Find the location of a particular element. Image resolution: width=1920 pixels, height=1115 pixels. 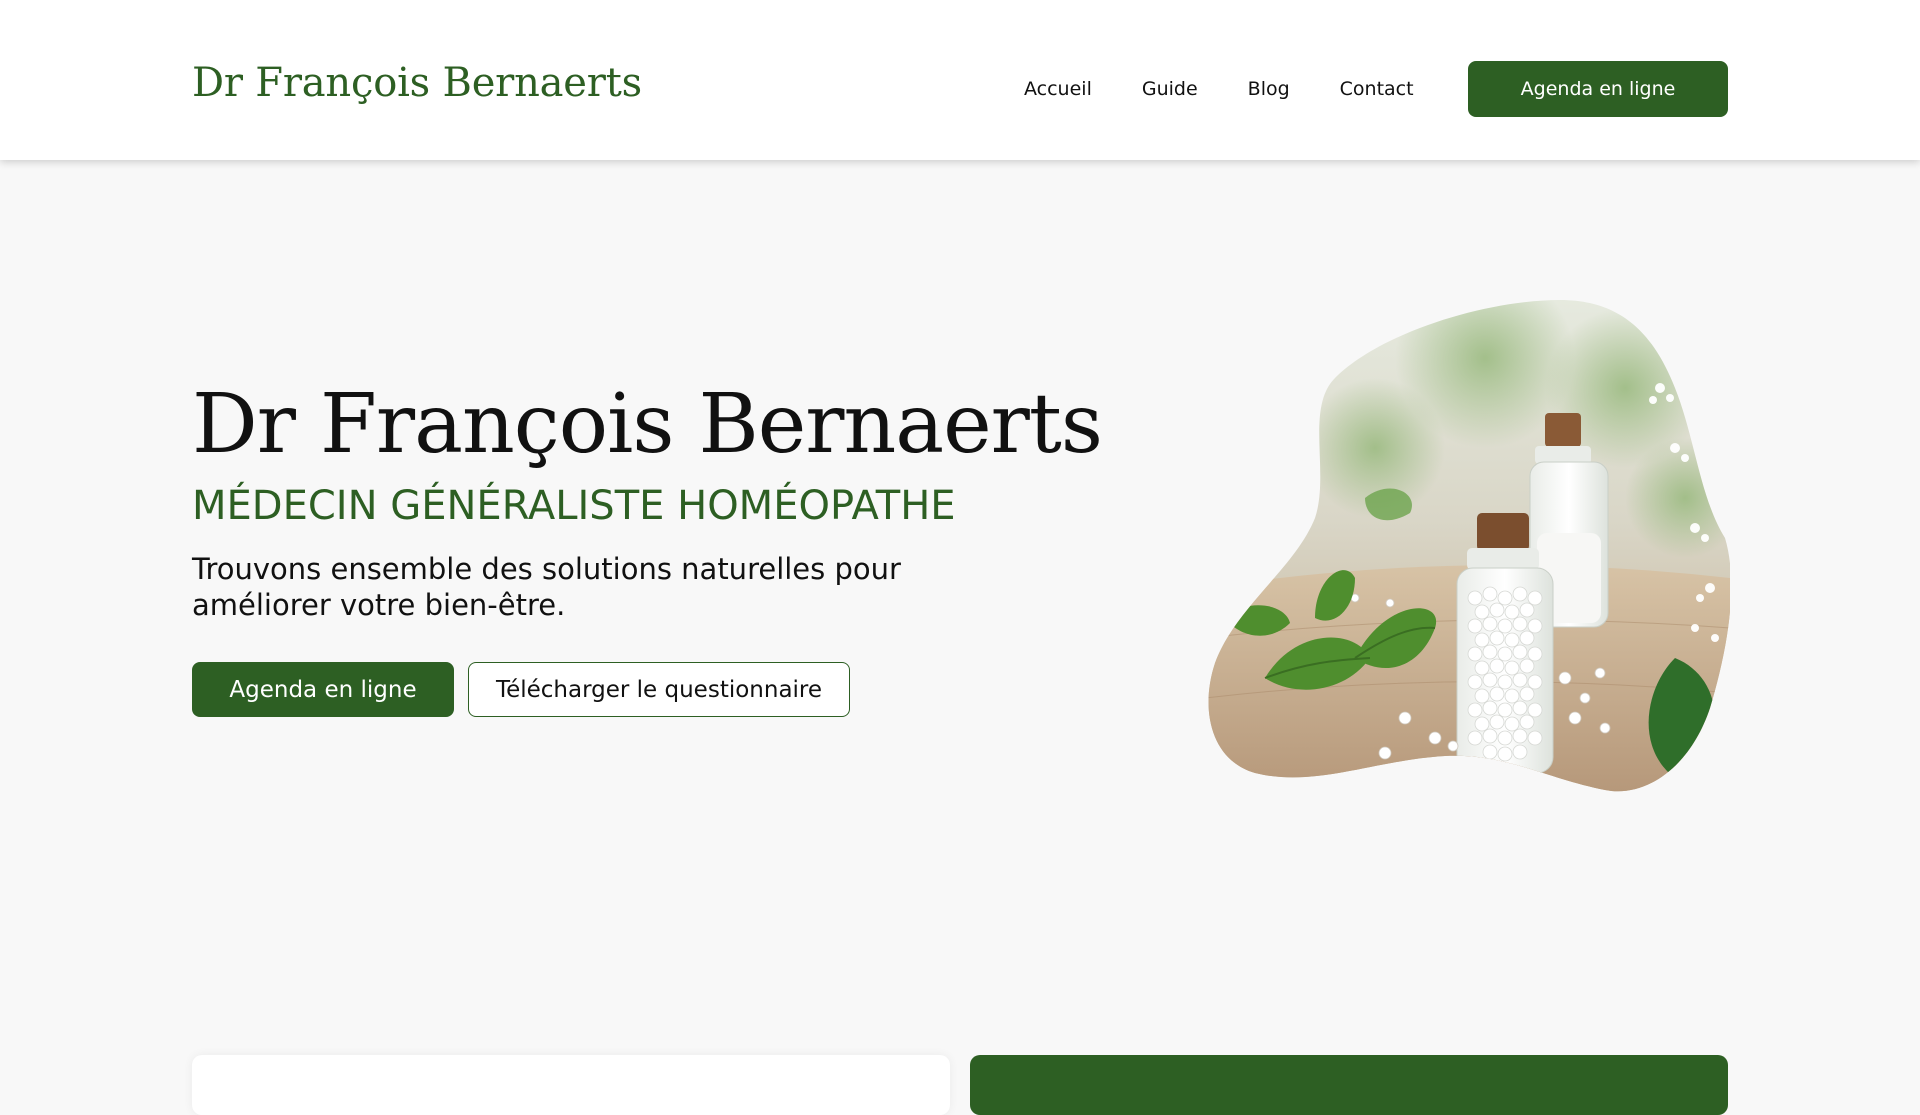

hero-subtitle: MÉDECIN GÉNÉRALISTE HOMÉOPATHE is located at coordinates (574, 506).